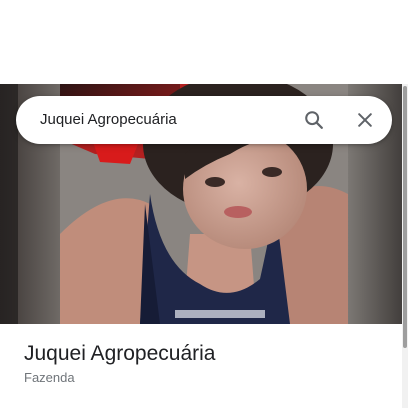 The height and width of the screenshot is (408, 408). What do you see at coordinates (405, 217) in the screenshot?
I see `scrollbar-thumb` at bounding box center [405, 217].